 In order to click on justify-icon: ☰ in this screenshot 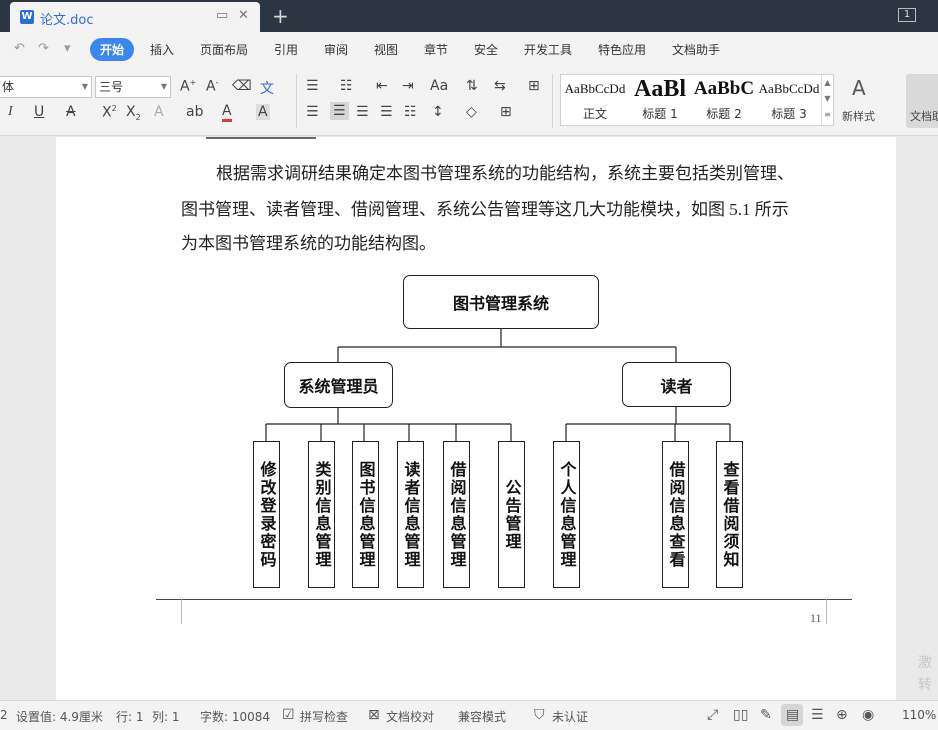, I will do `click(386, 112)`.